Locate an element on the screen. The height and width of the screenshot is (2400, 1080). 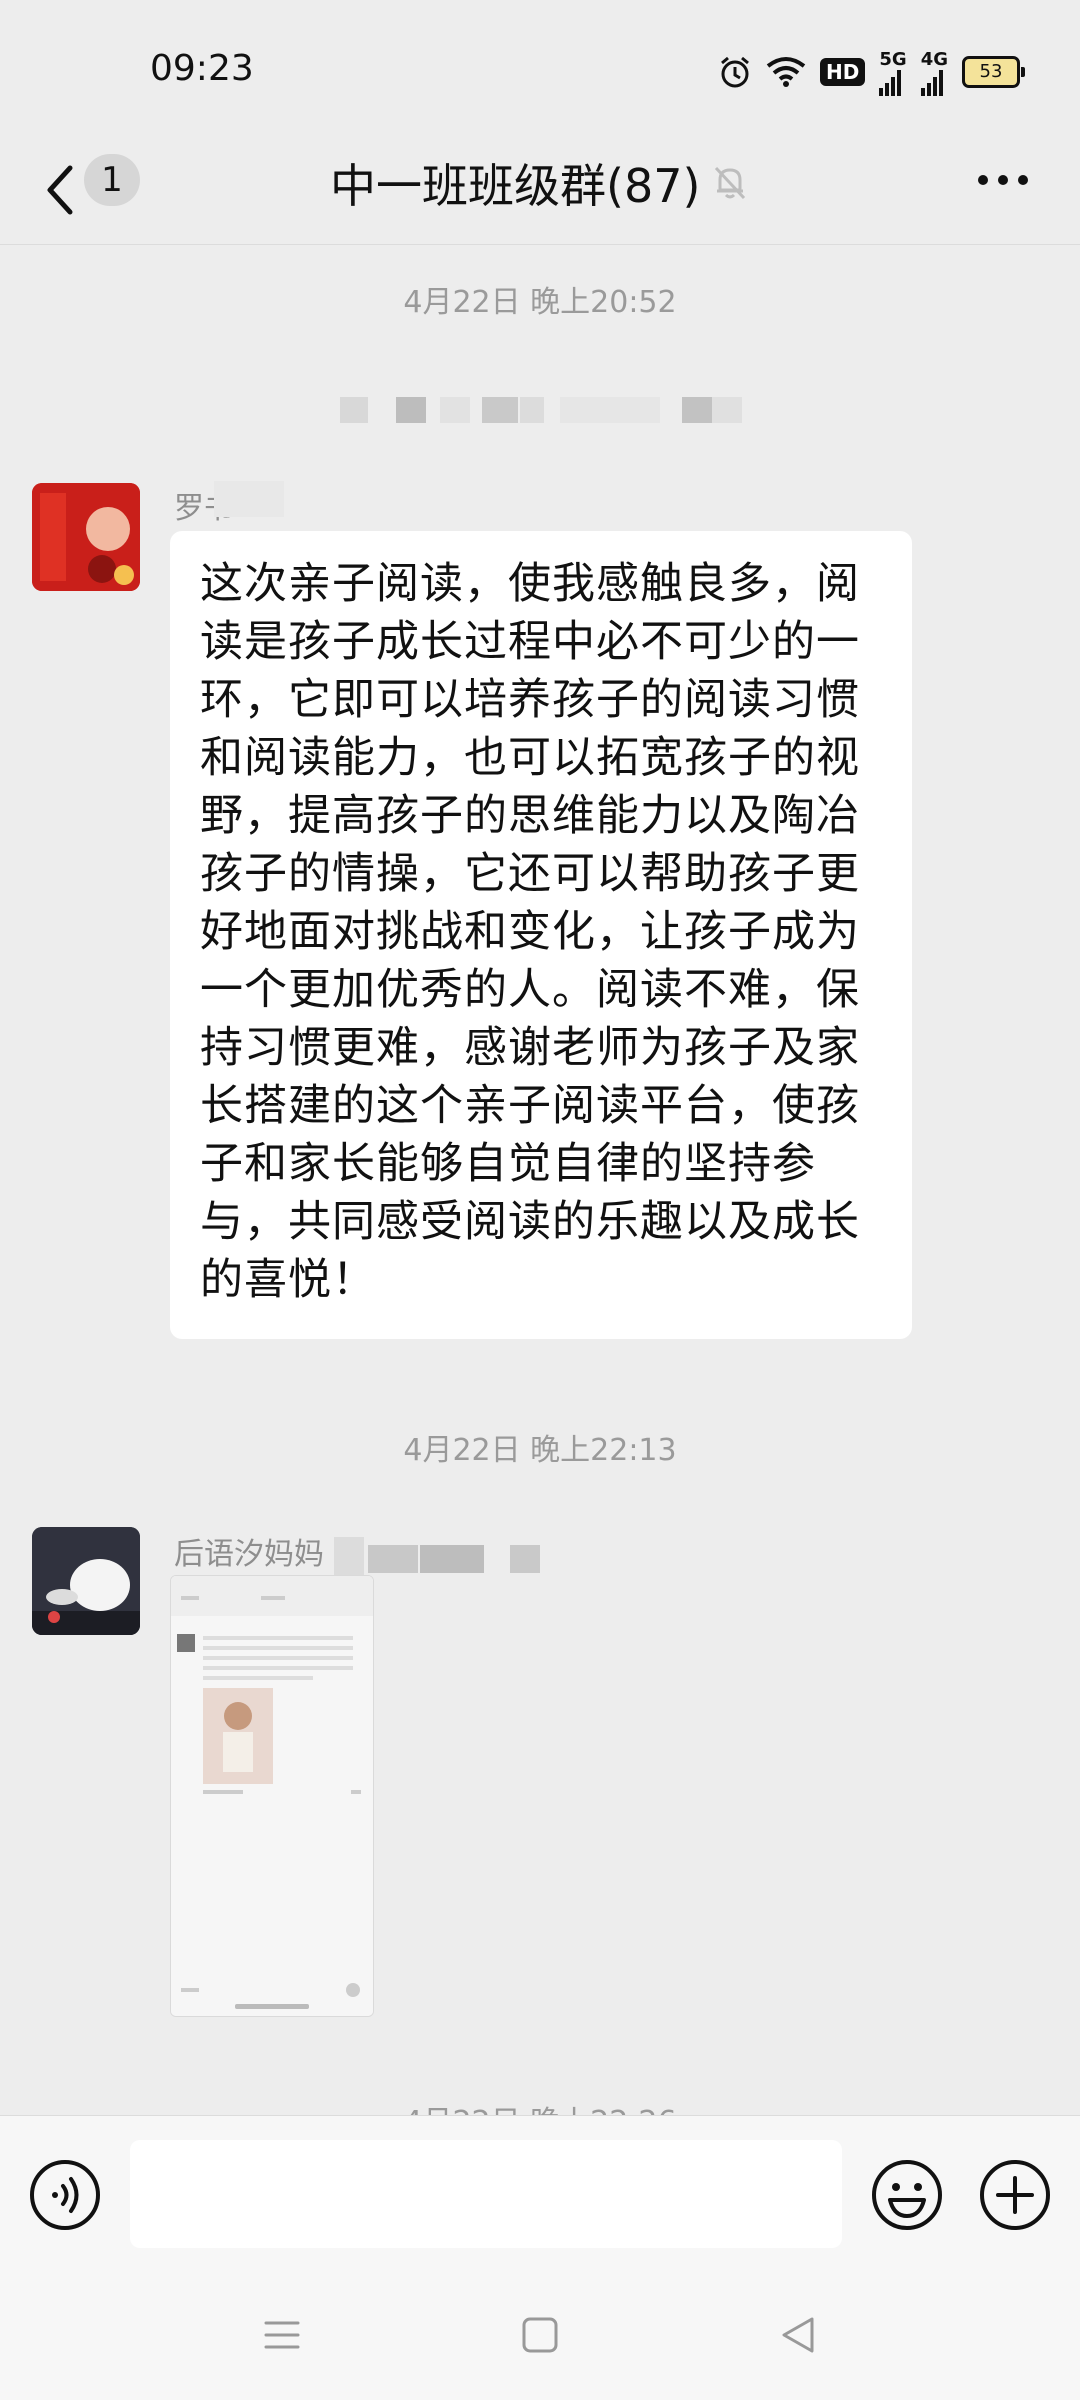
menu-icon is located at coordinates (282, 2335).